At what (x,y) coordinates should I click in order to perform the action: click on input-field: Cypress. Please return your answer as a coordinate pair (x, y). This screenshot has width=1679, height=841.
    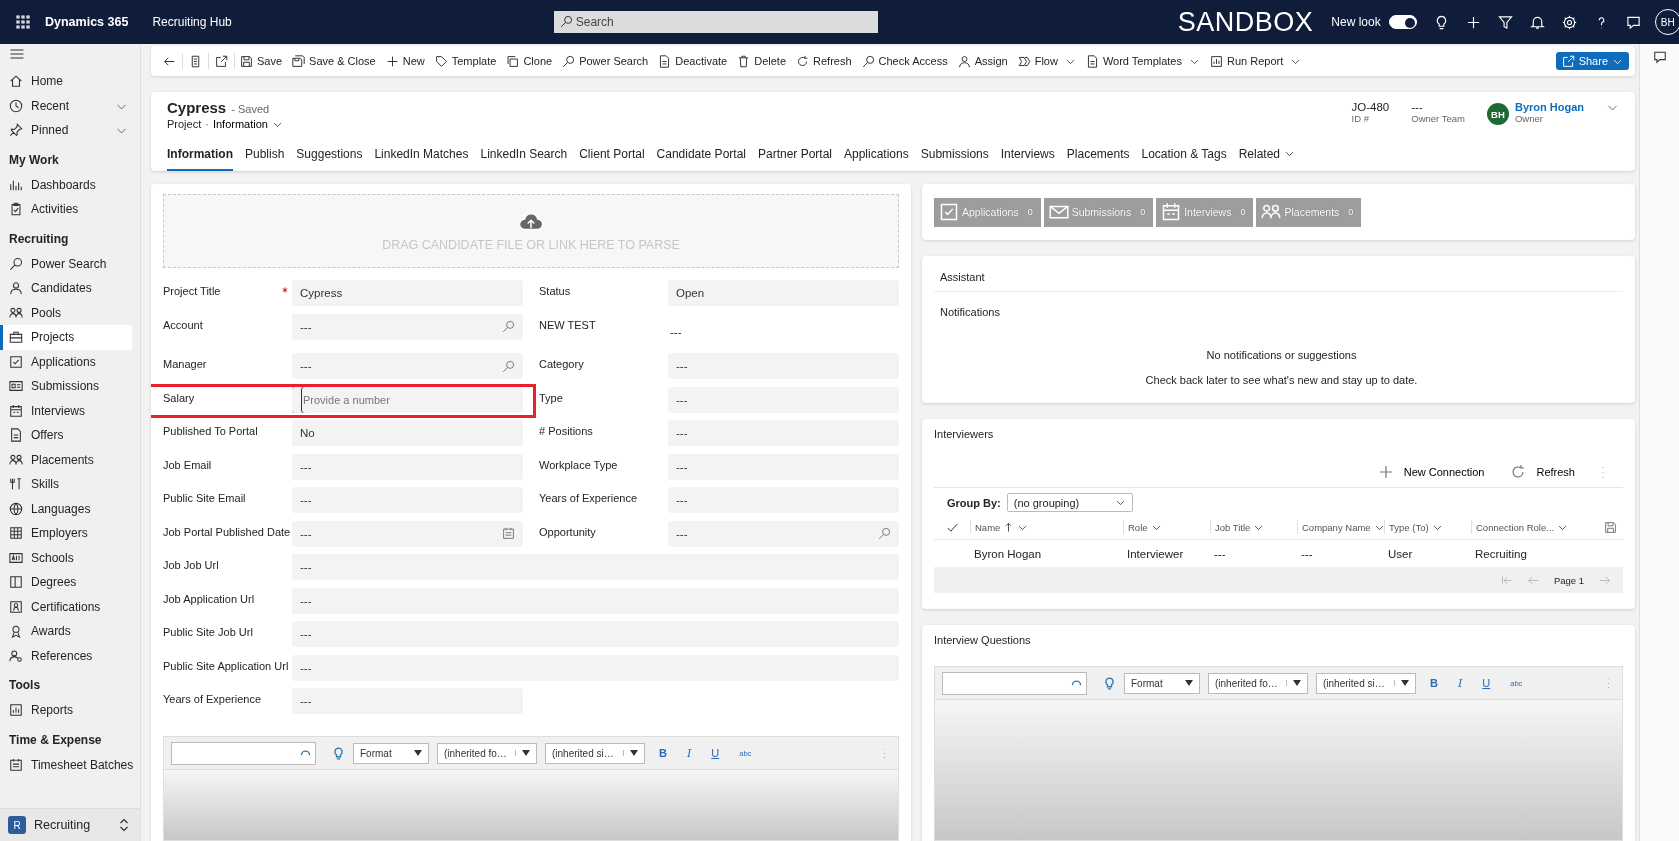
    Looking at the image, I should click on (407, 293).